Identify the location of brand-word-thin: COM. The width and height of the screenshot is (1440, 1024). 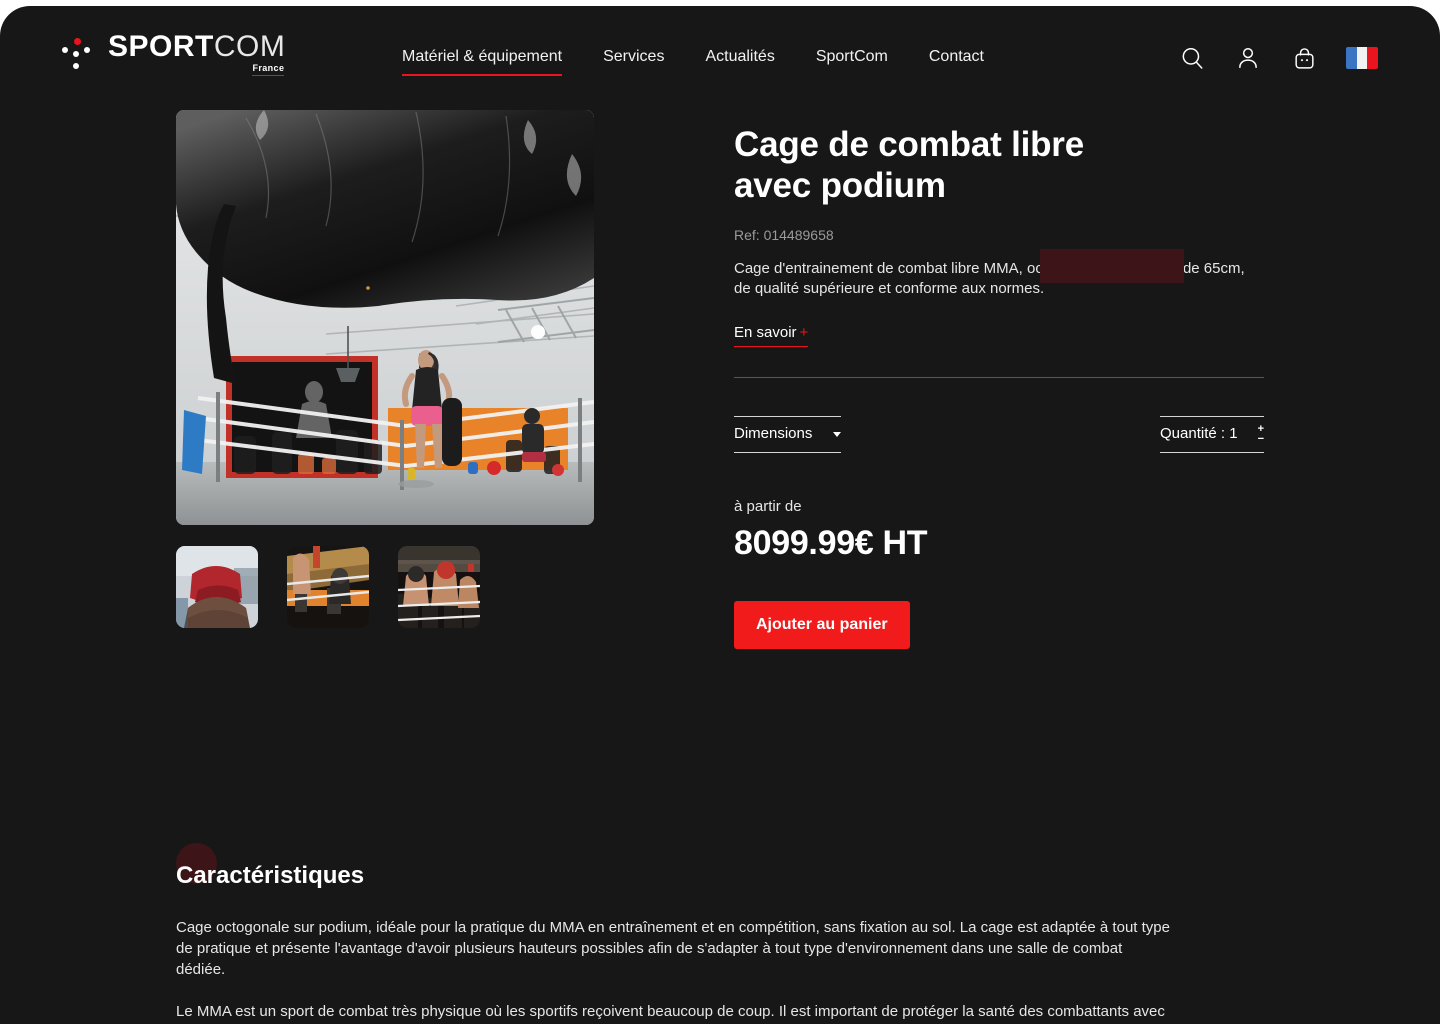
(249, 46).